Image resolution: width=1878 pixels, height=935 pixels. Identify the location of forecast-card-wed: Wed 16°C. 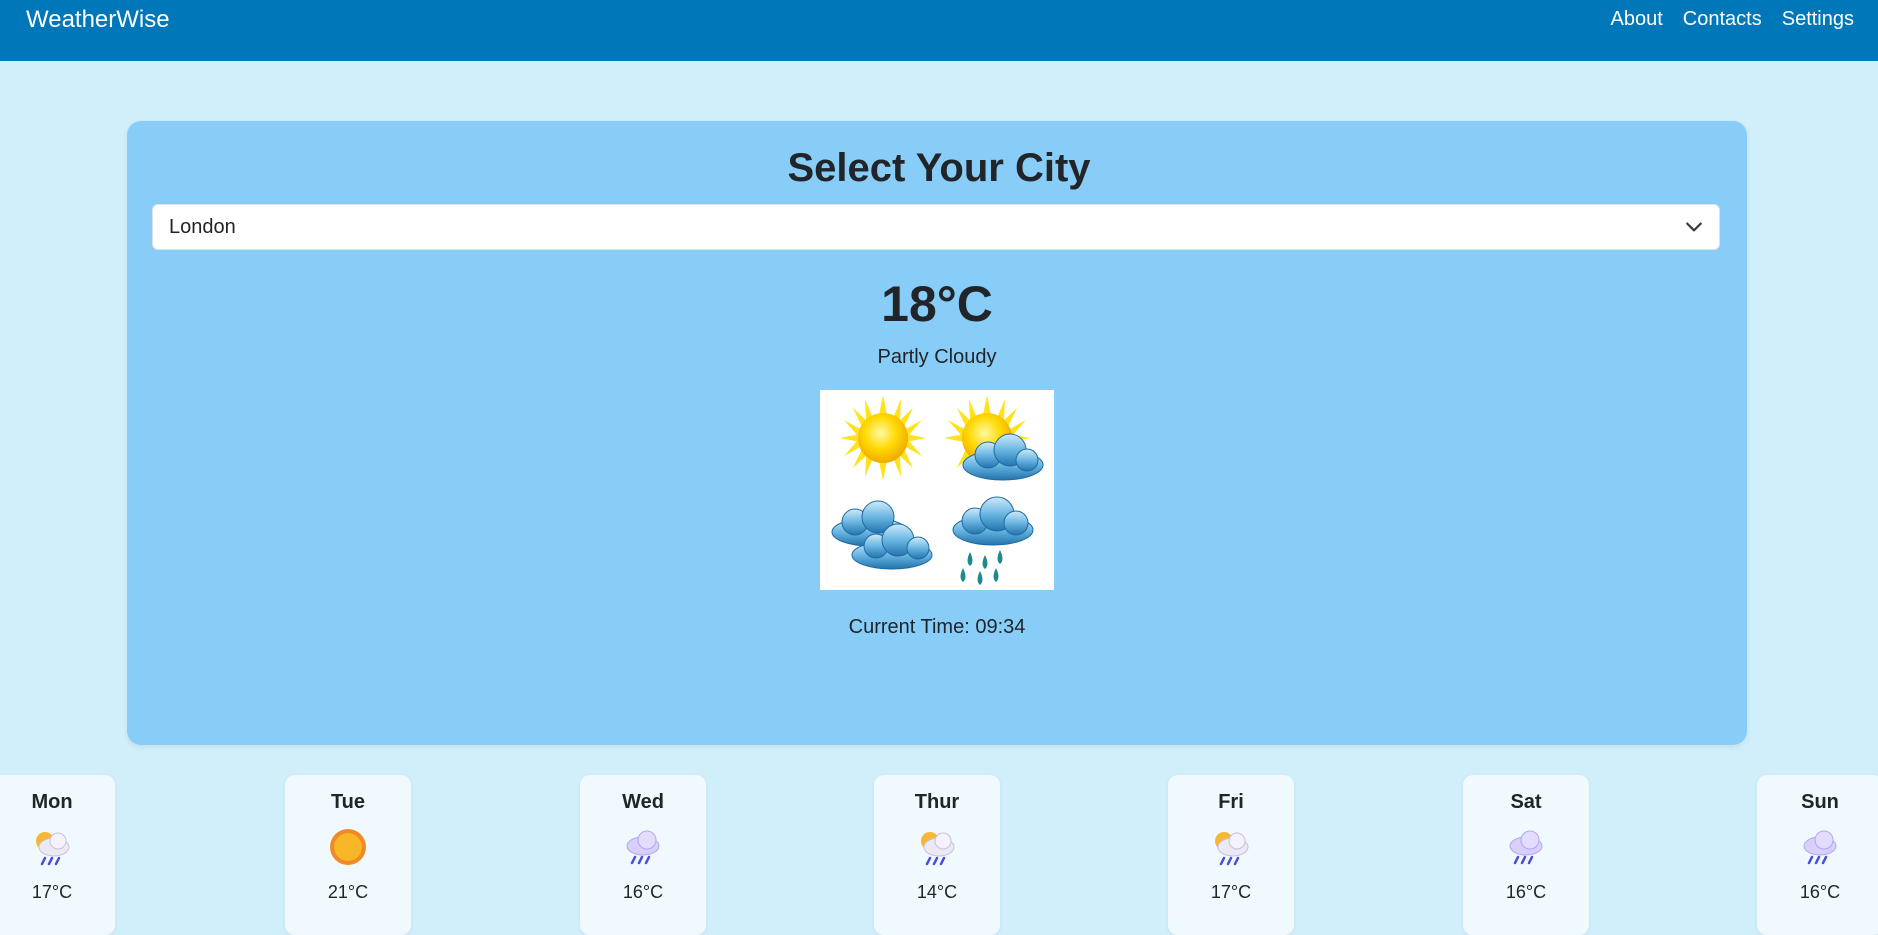
(643, 855).